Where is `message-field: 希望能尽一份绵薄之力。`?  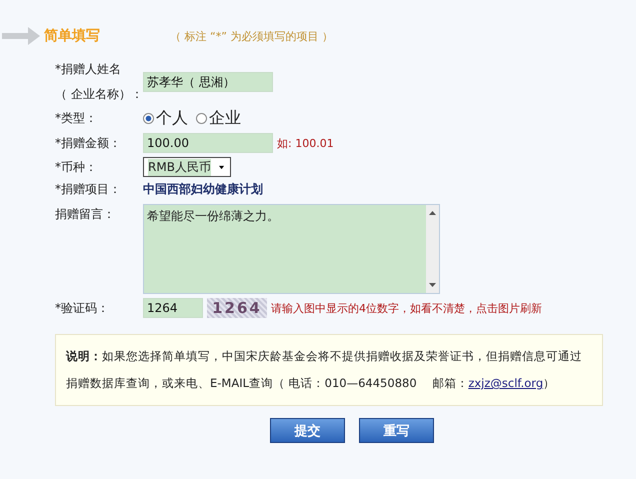
message-field: 希望能尽一份绵薄之力。 is located at coordinates (291, 249).